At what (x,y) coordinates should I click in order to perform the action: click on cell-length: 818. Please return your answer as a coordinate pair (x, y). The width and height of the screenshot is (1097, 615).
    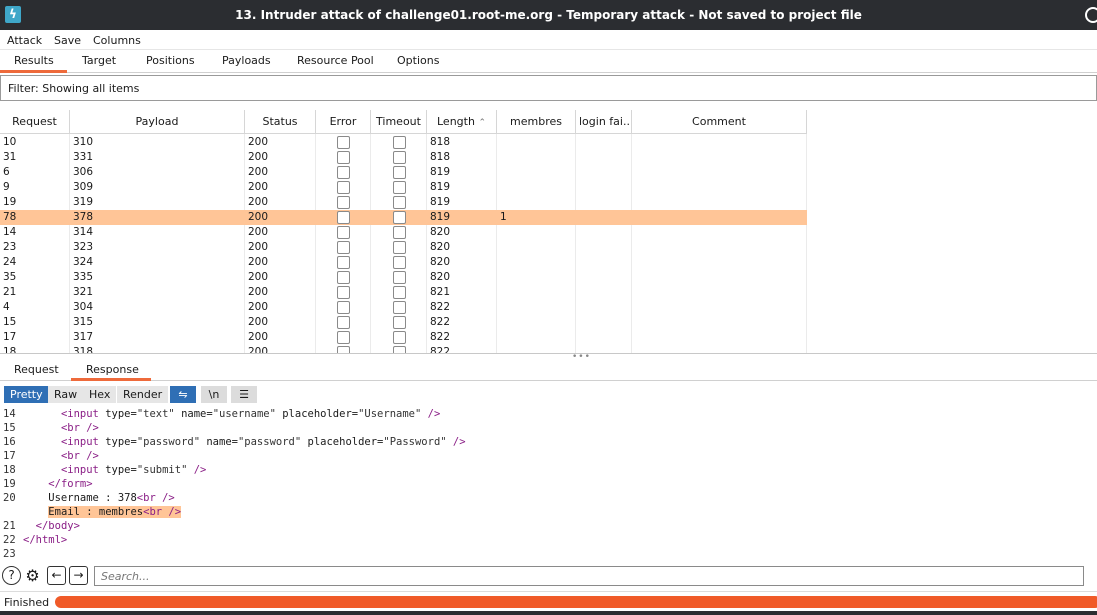
    Looking at the image, I should click on (440, 157).